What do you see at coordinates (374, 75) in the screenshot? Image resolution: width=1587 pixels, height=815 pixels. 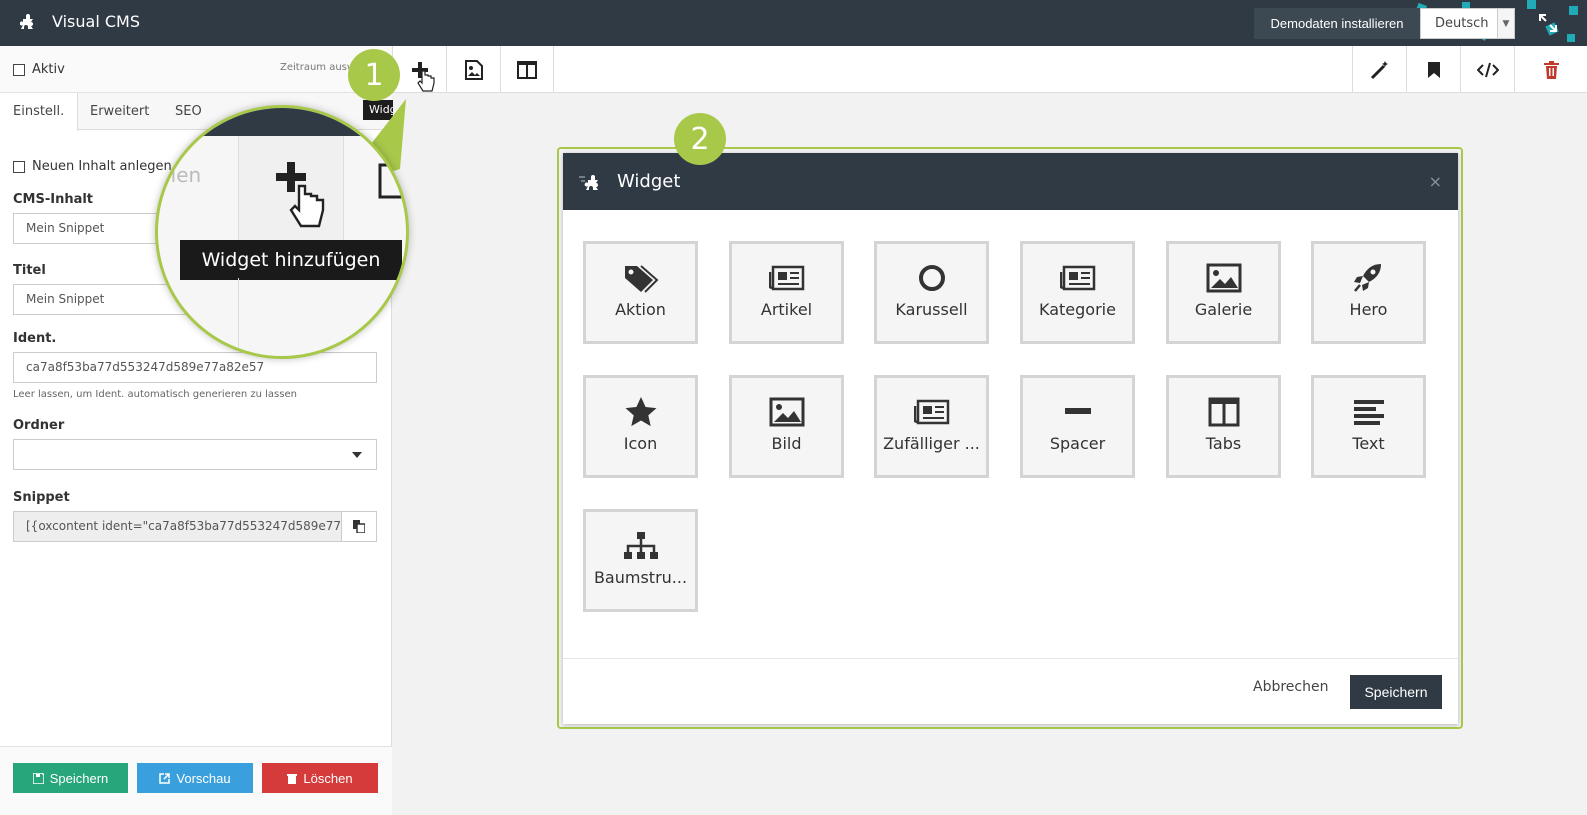 I see `callout-badge-1: 1` at bounding box center [374, 75].